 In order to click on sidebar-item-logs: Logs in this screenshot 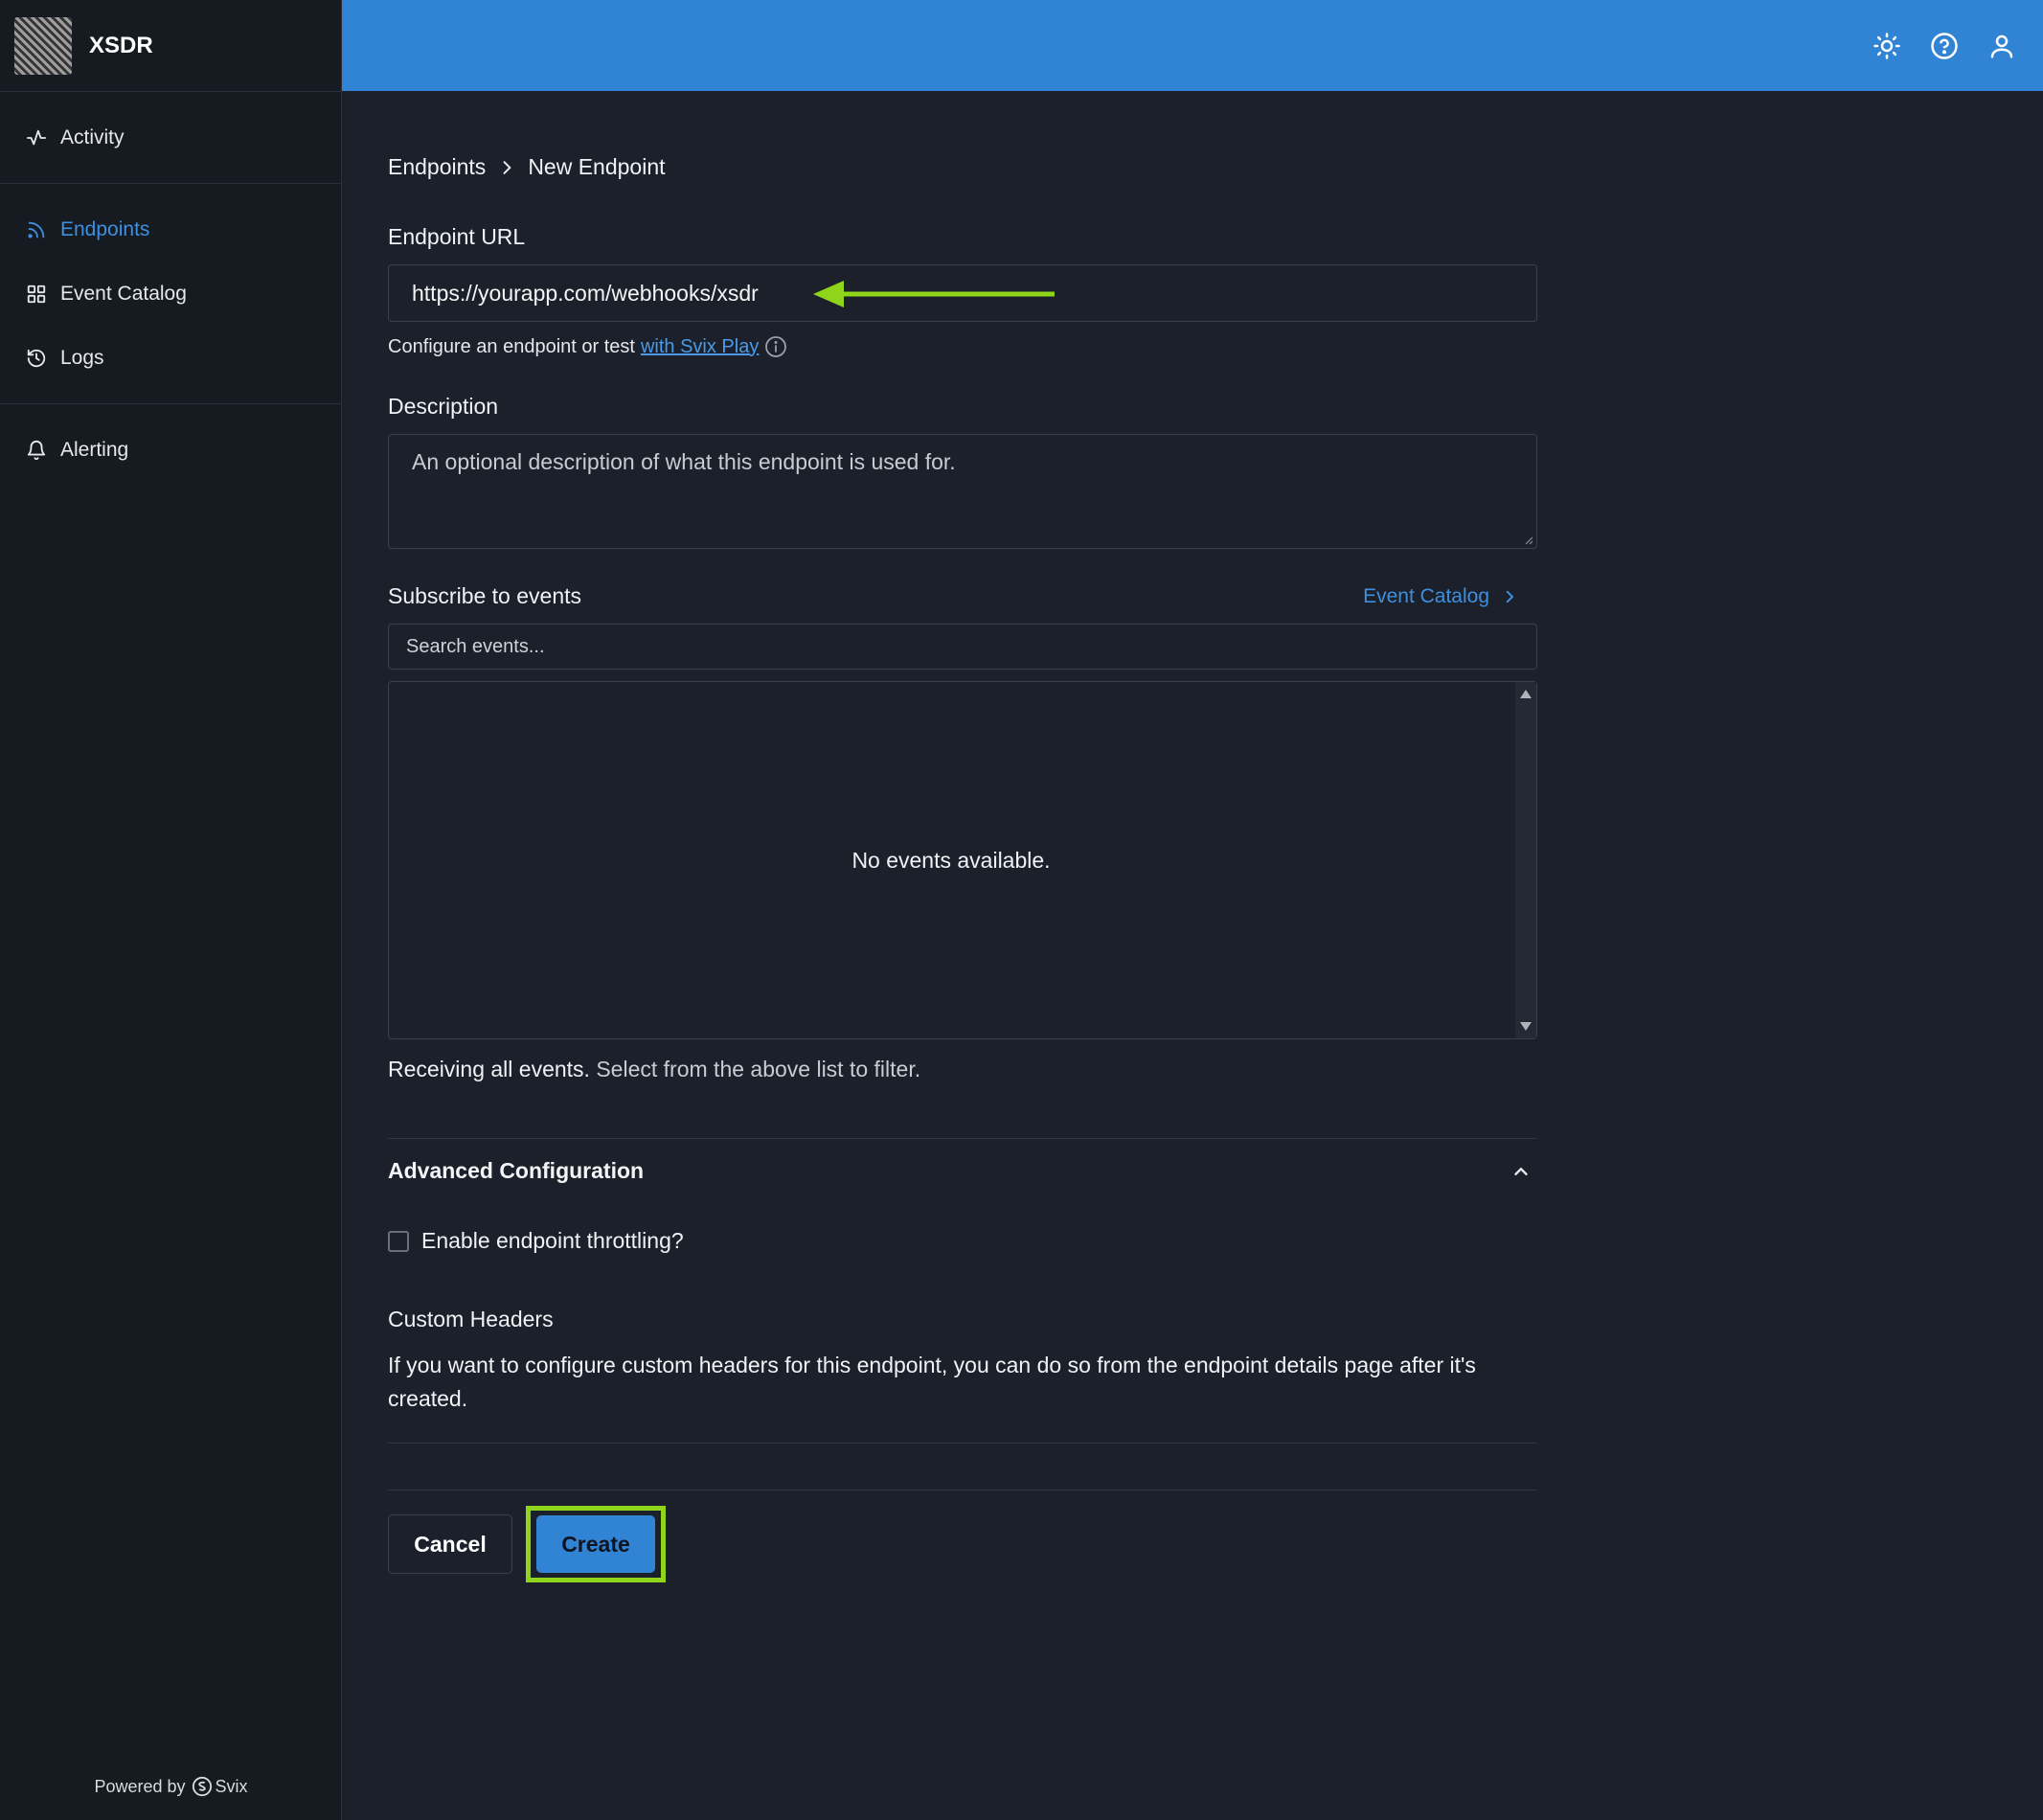, I will do `click(170, 358)`.